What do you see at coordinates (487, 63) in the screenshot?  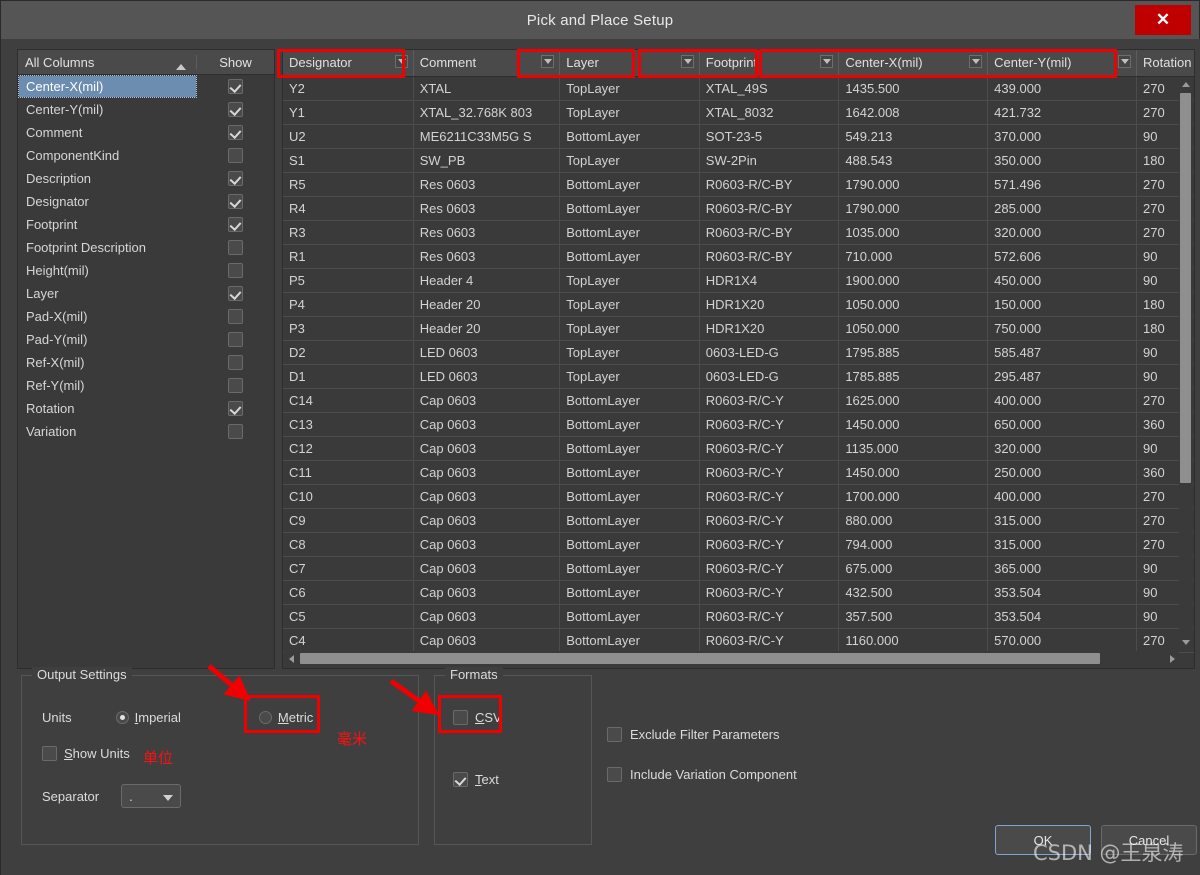 I see `table-column-header: Comment` at bounding box center [487, 63].